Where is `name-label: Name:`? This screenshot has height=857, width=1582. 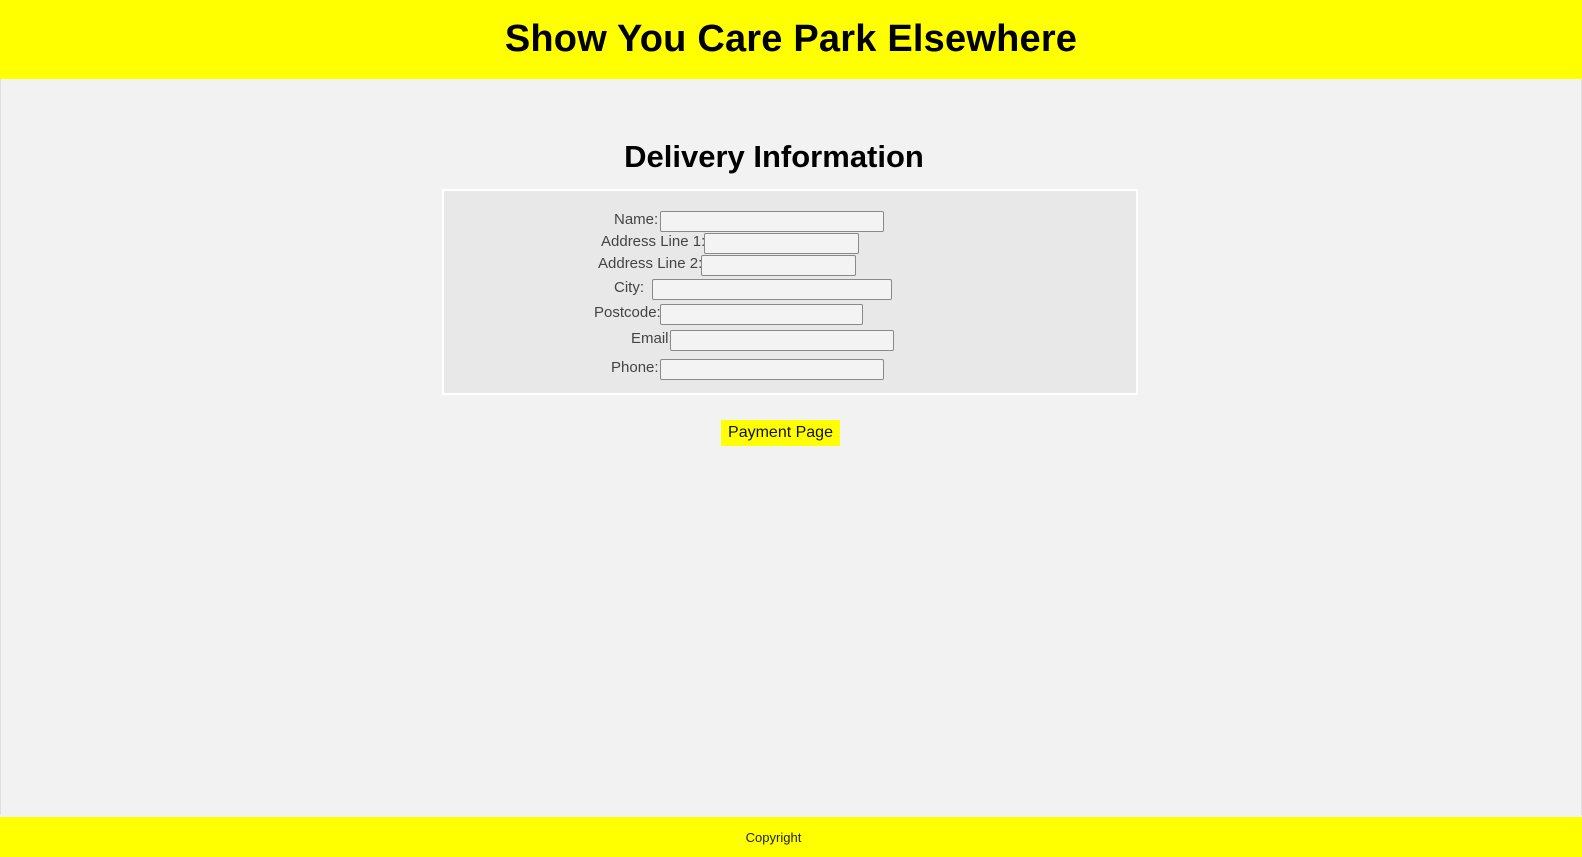
name-label: Name: is located at coordinates (636, 219).